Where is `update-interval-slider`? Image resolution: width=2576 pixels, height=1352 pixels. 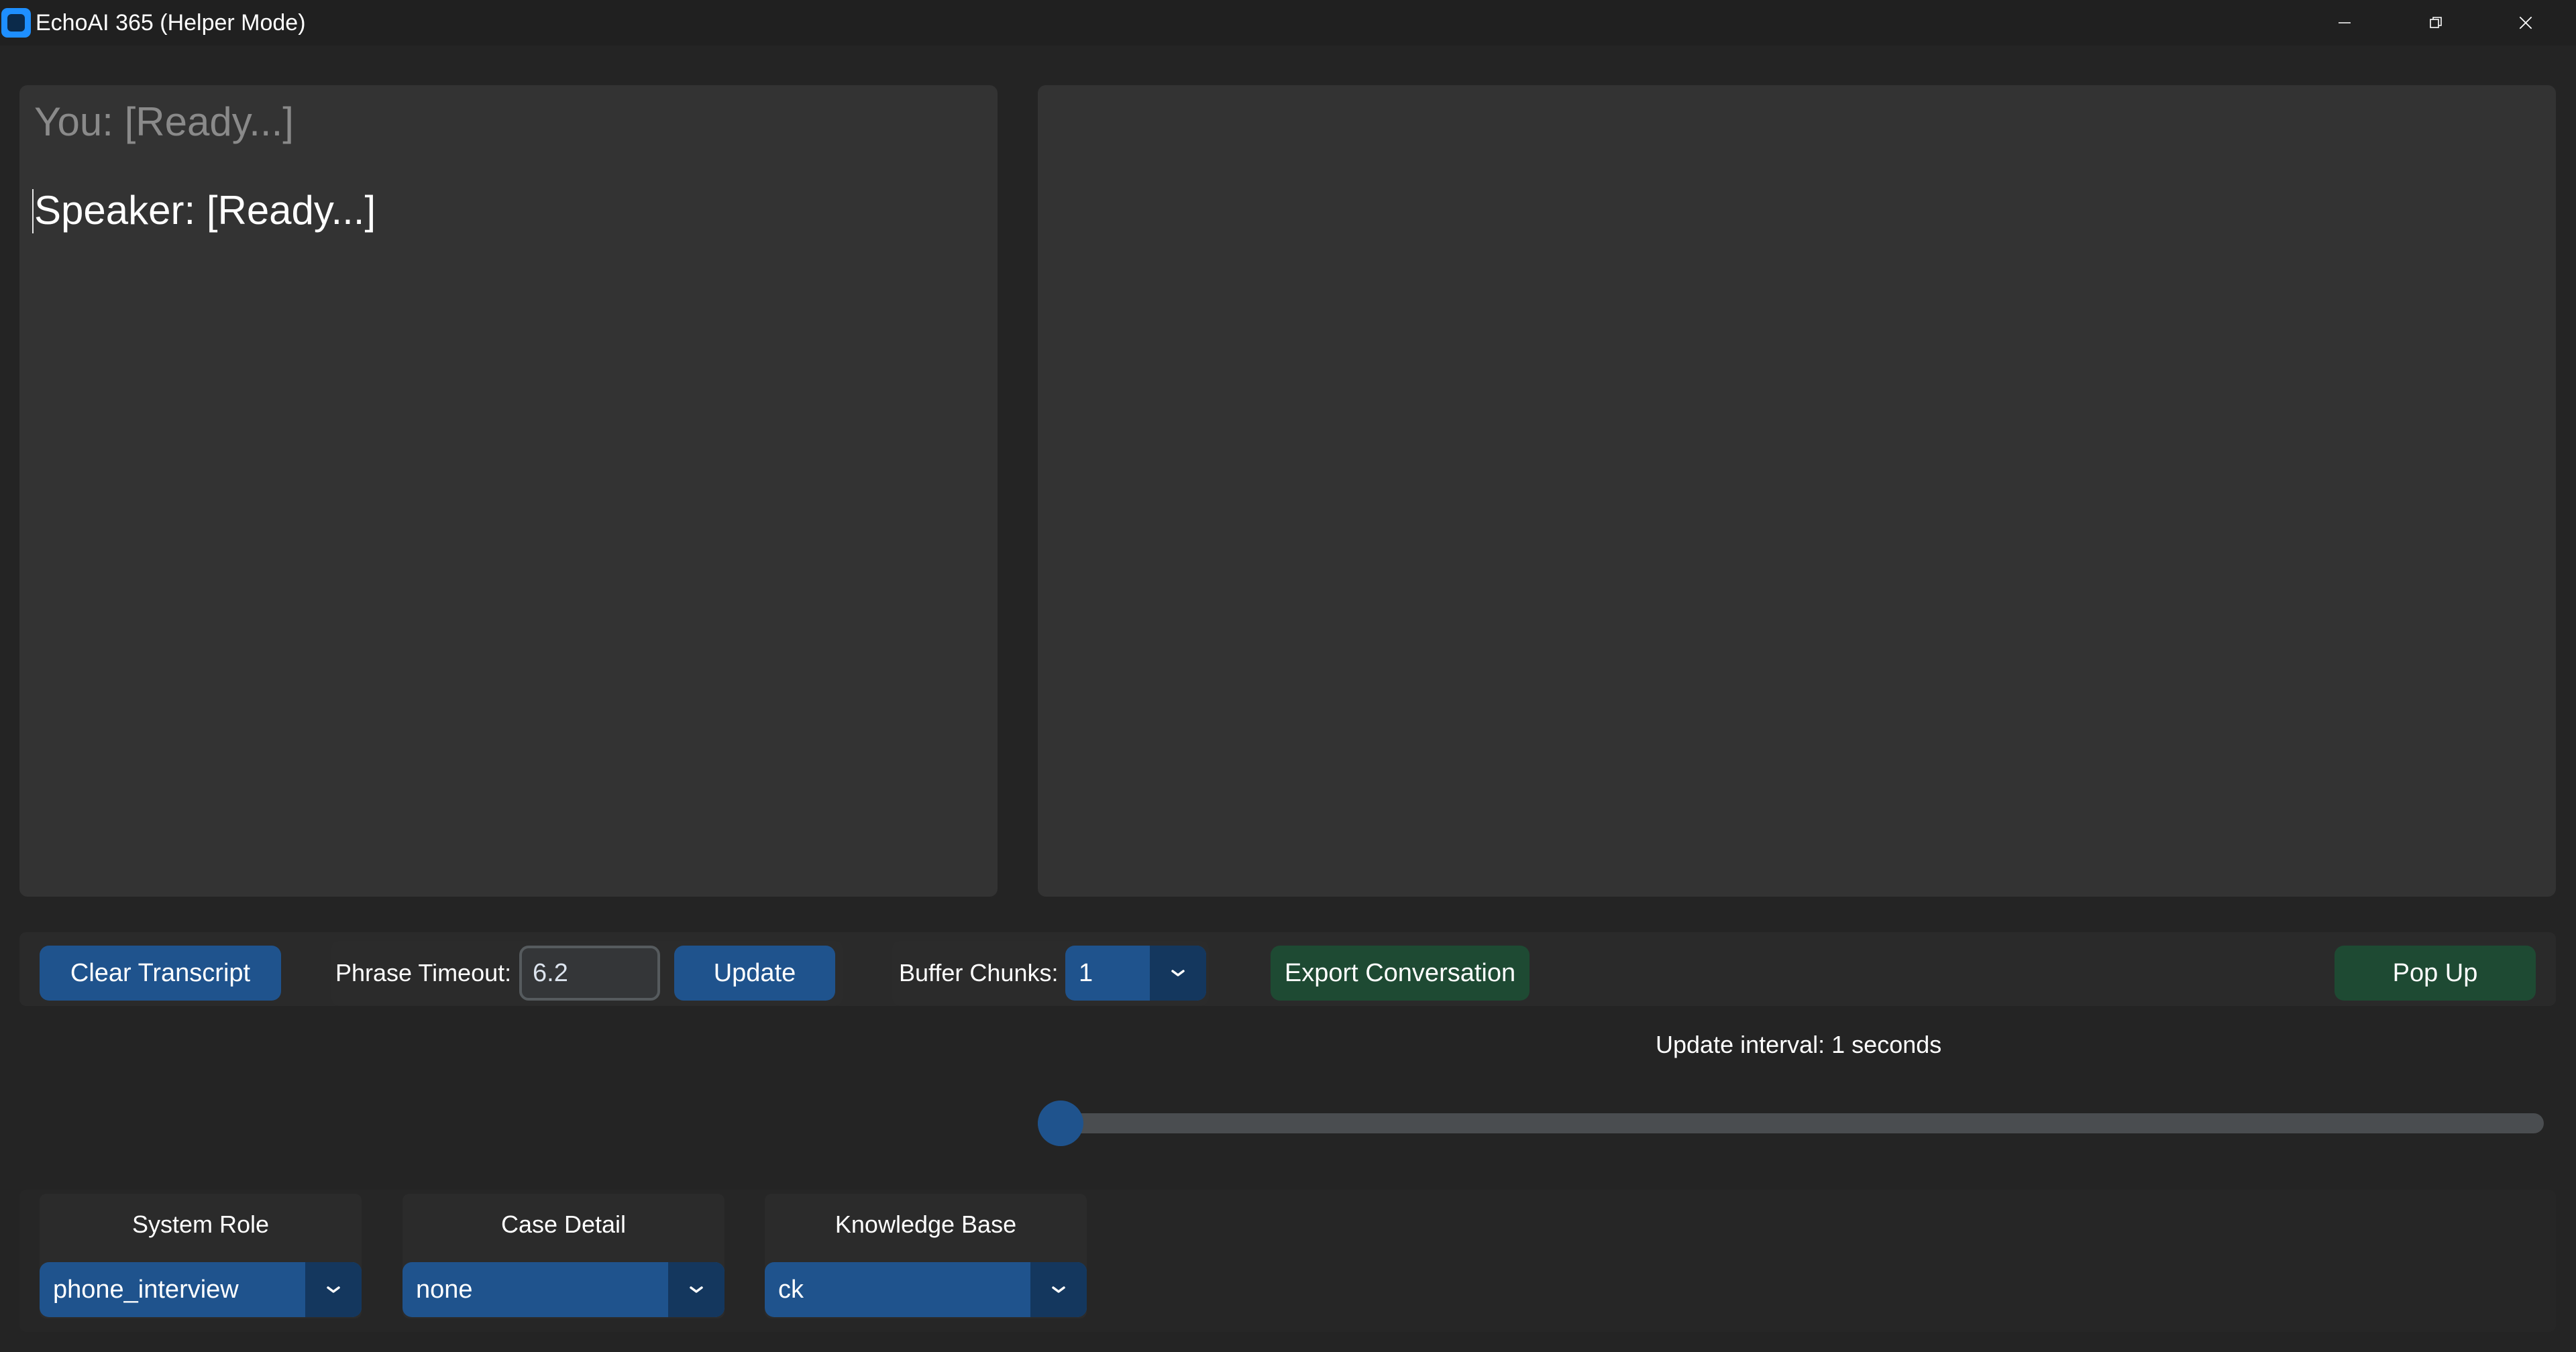
update-interval-slider is located at coordinates (1791, 1123).